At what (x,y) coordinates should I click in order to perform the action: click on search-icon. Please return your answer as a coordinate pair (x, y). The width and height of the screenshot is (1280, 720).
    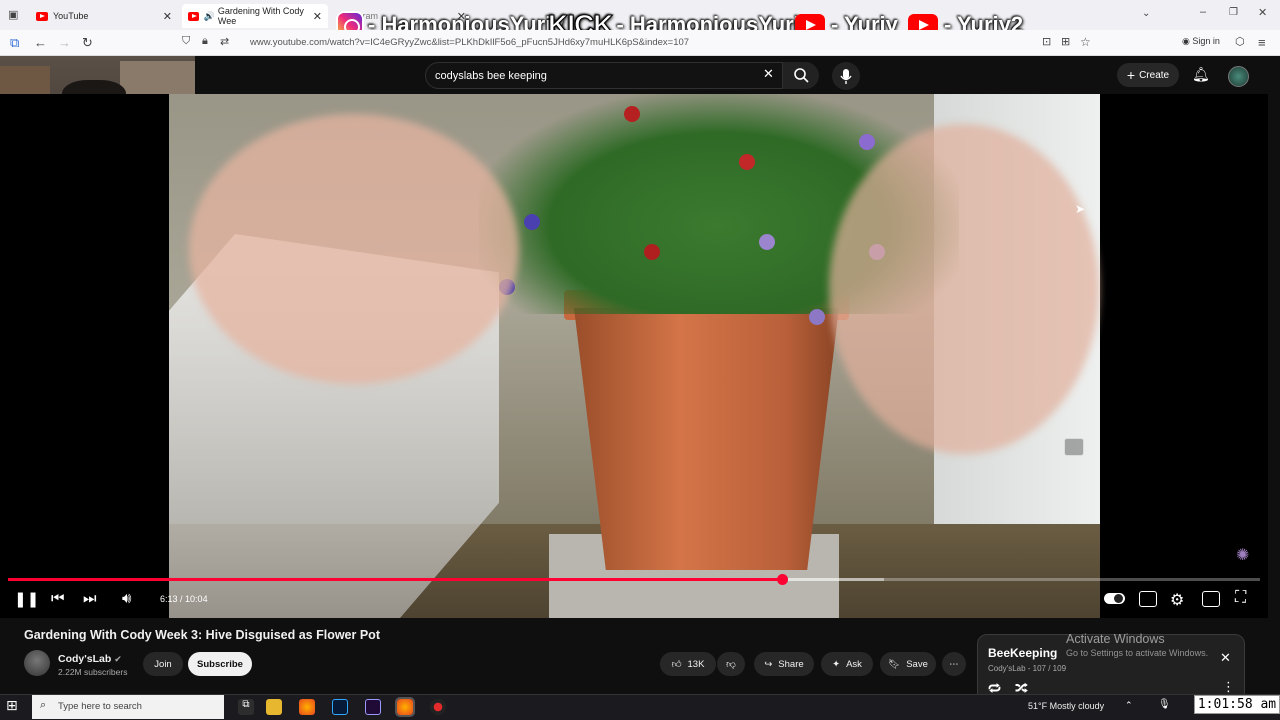
    Looking at the image, I should click on (801, 75).